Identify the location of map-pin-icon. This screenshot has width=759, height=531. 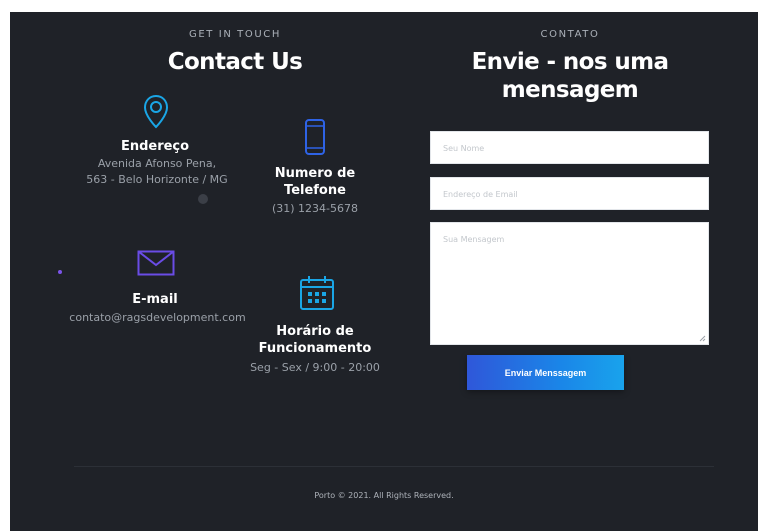
(156, 112).